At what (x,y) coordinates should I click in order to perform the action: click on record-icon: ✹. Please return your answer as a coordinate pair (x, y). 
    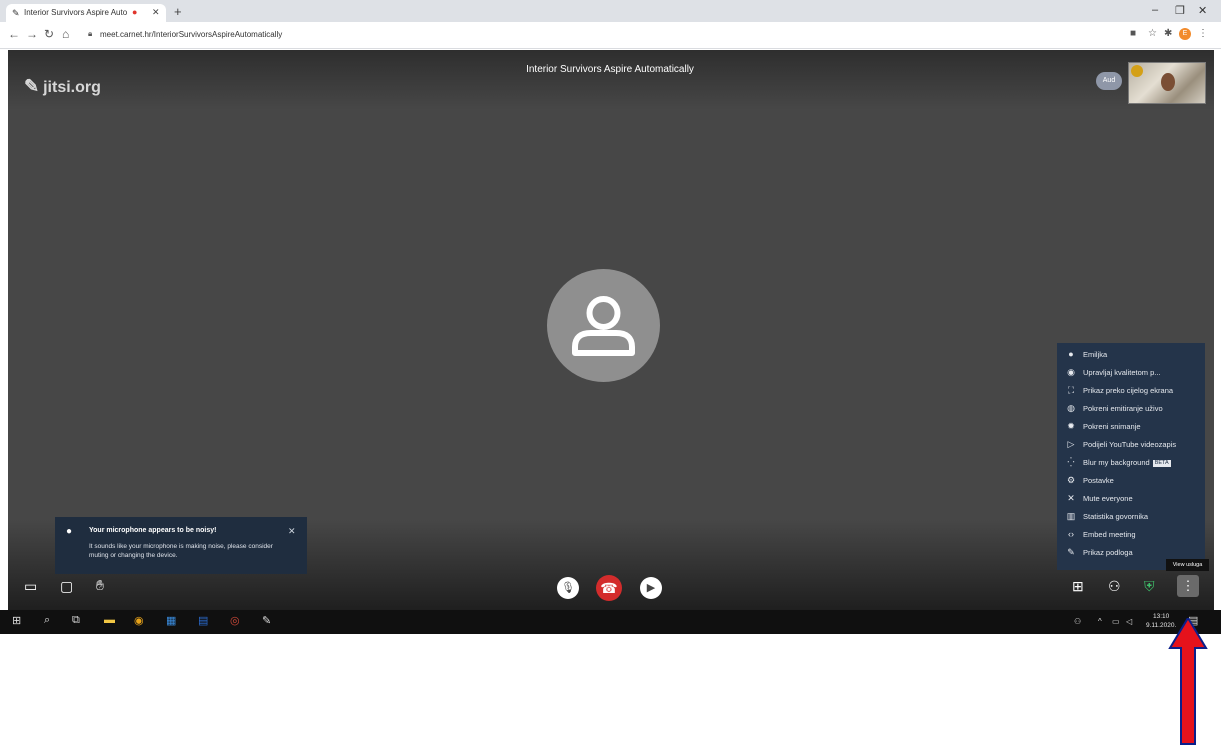
    Looking at the image, I should click on (1071, 426).